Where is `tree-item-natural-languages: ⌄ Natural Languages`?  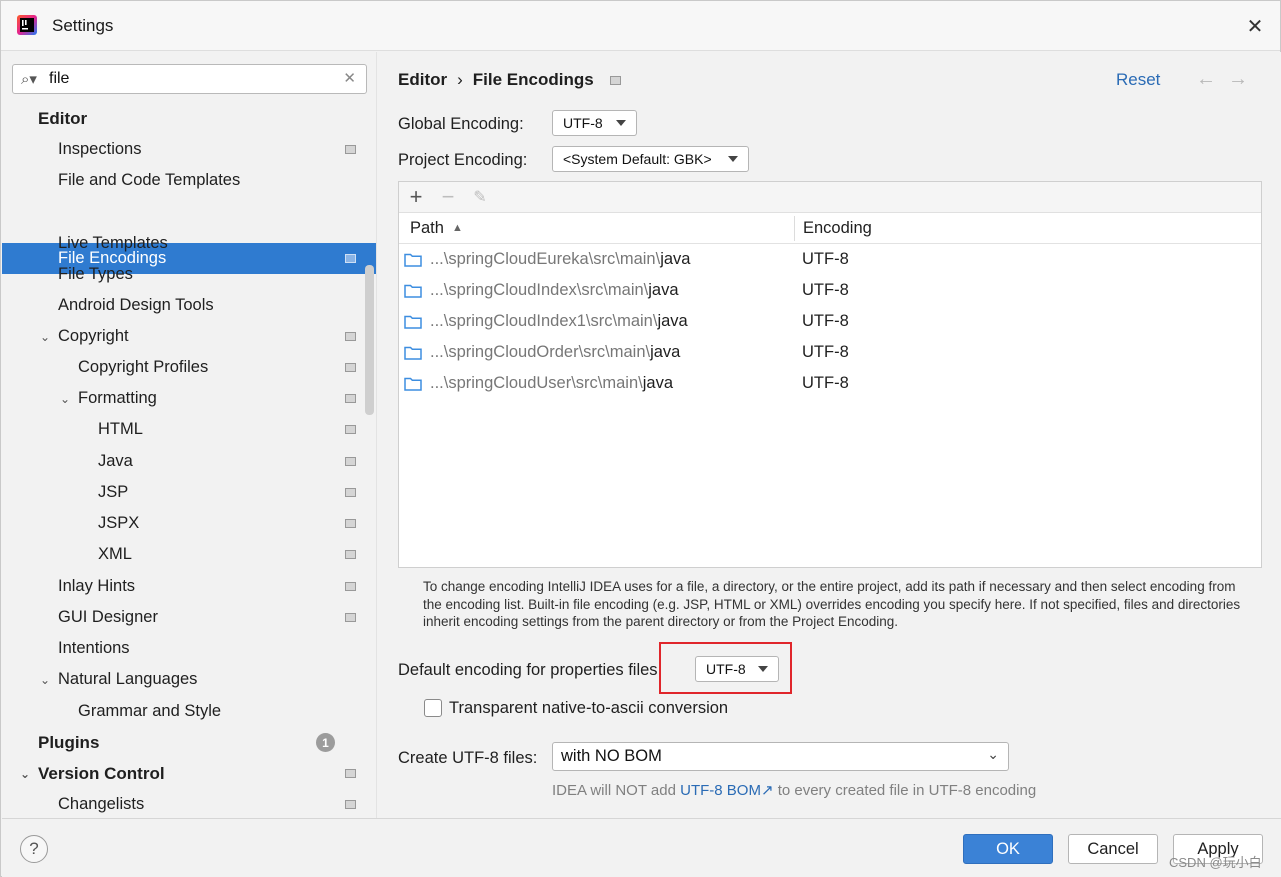 tree-item-natural-languages: ⌄ Natural Languages is located at coordinates (189, 679).